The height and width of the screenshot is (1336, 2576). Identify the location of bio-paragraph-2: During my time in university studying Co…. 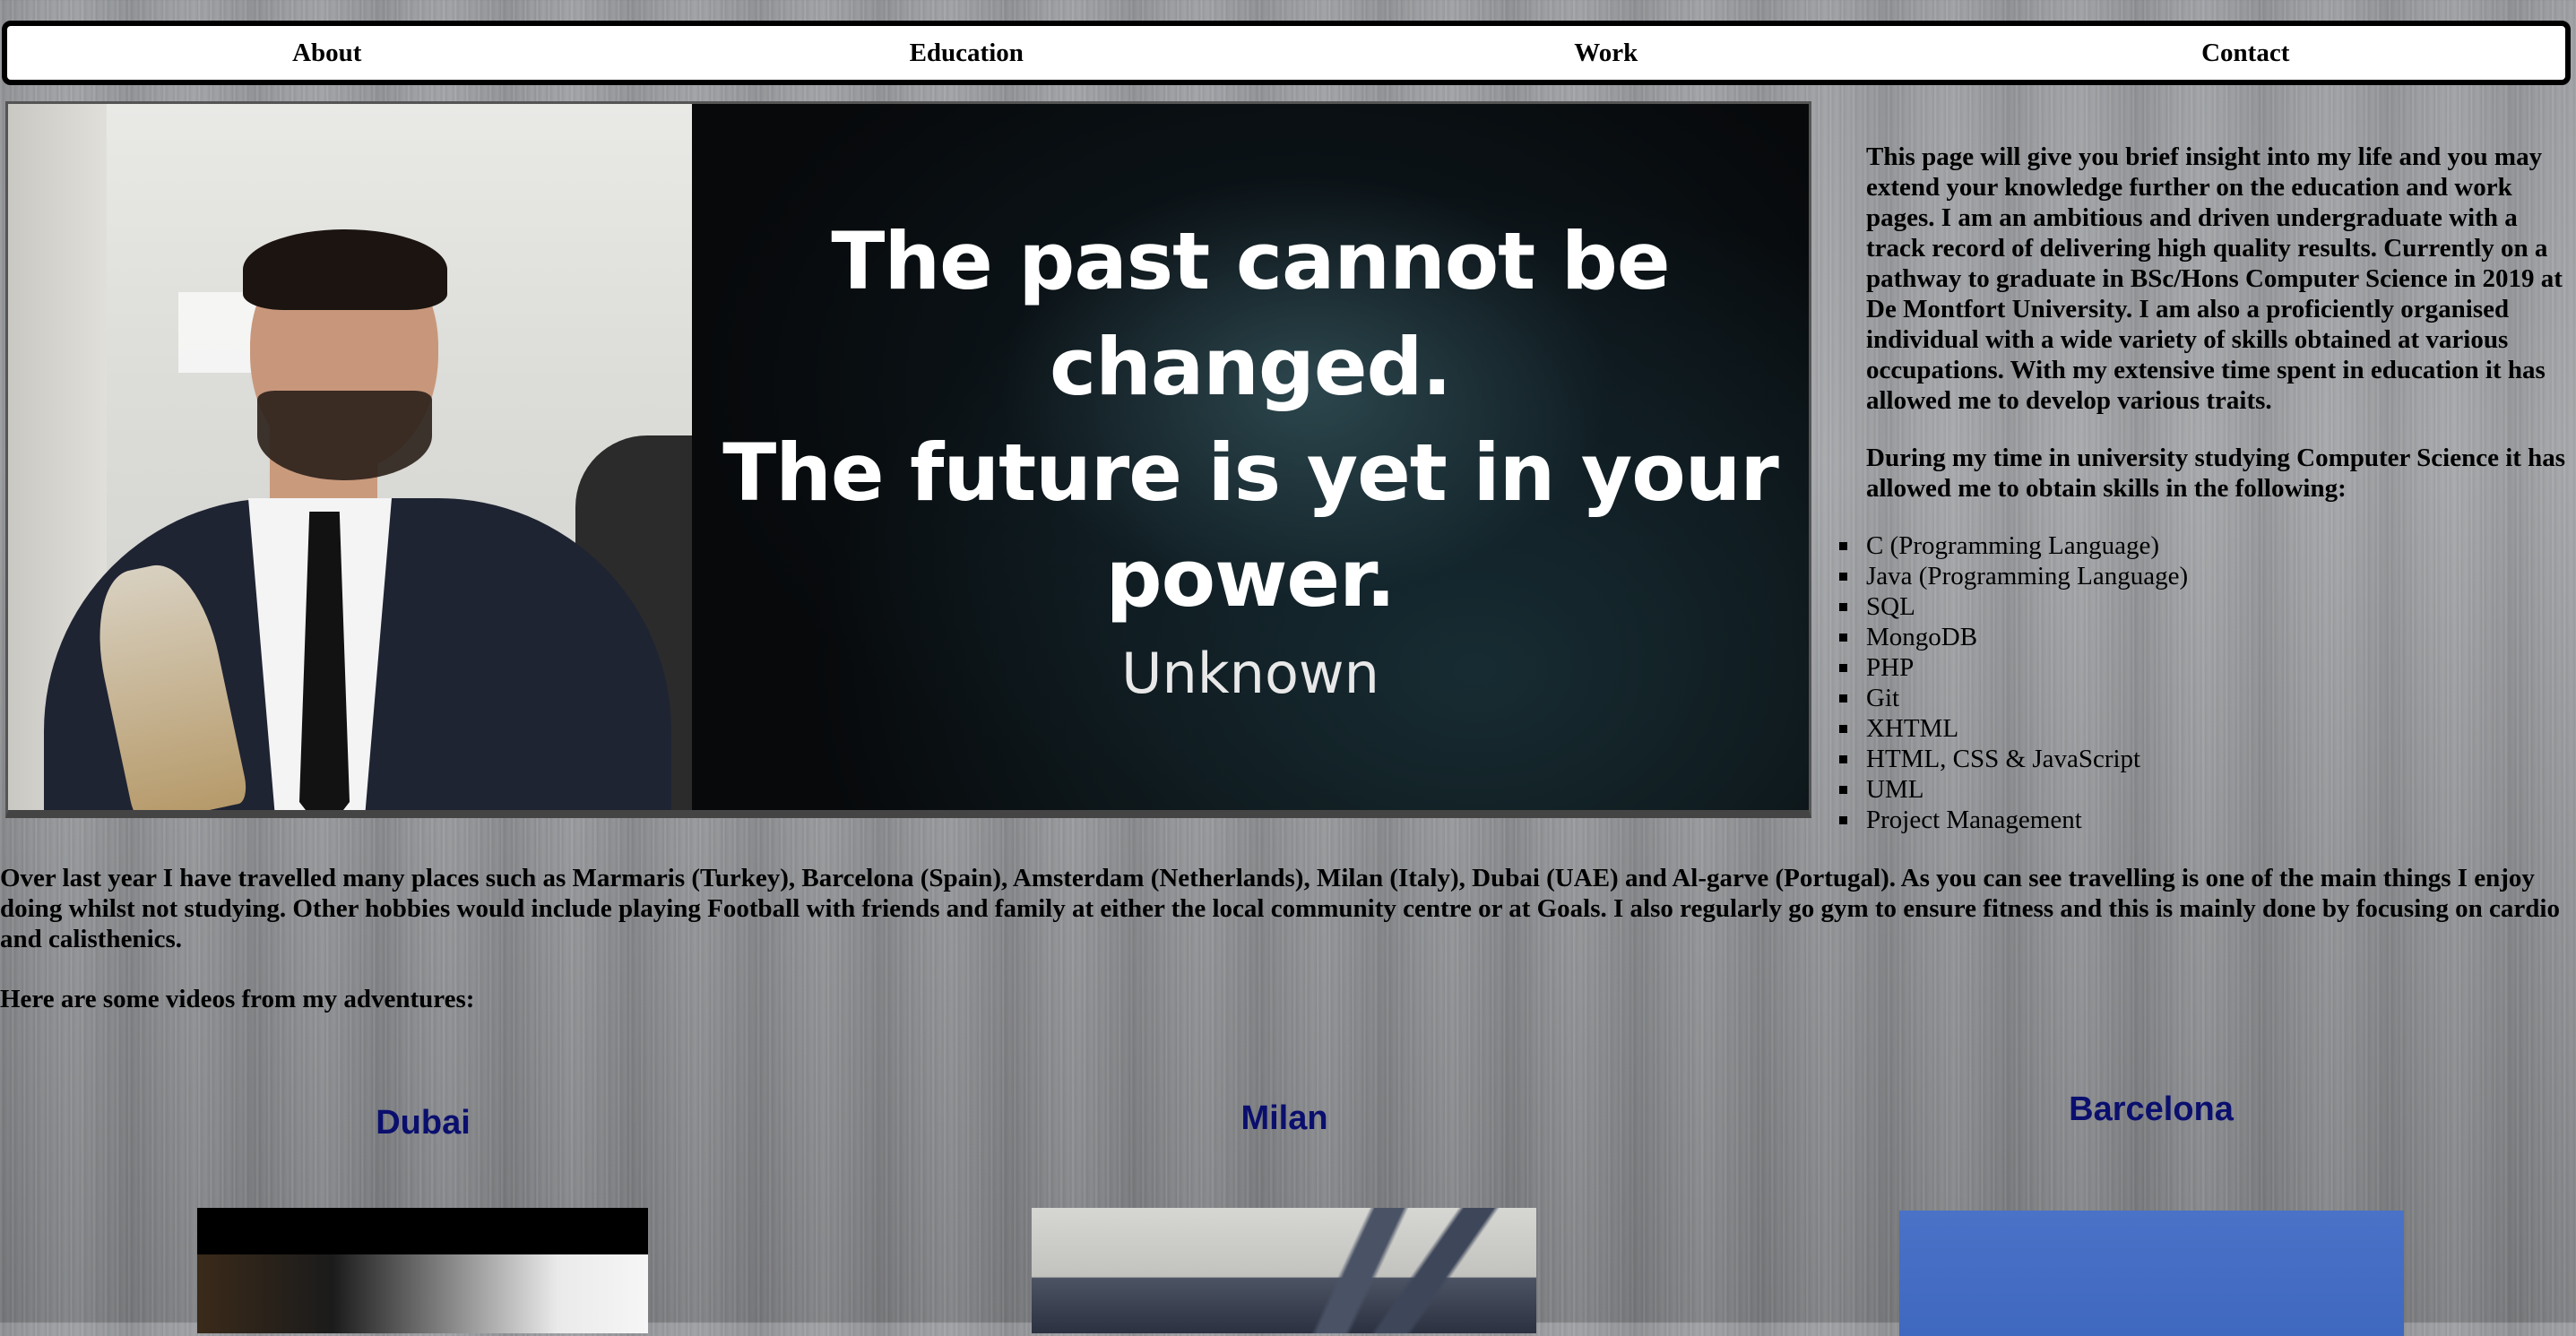
(2216, 473).